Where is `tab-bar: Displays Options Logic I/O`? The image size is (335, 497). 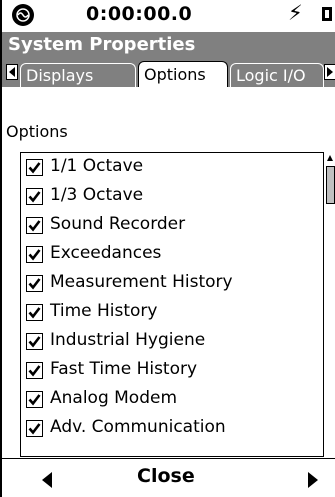
tab-bar: Displays Options Logic I/O is located at coordinates (168, 73).